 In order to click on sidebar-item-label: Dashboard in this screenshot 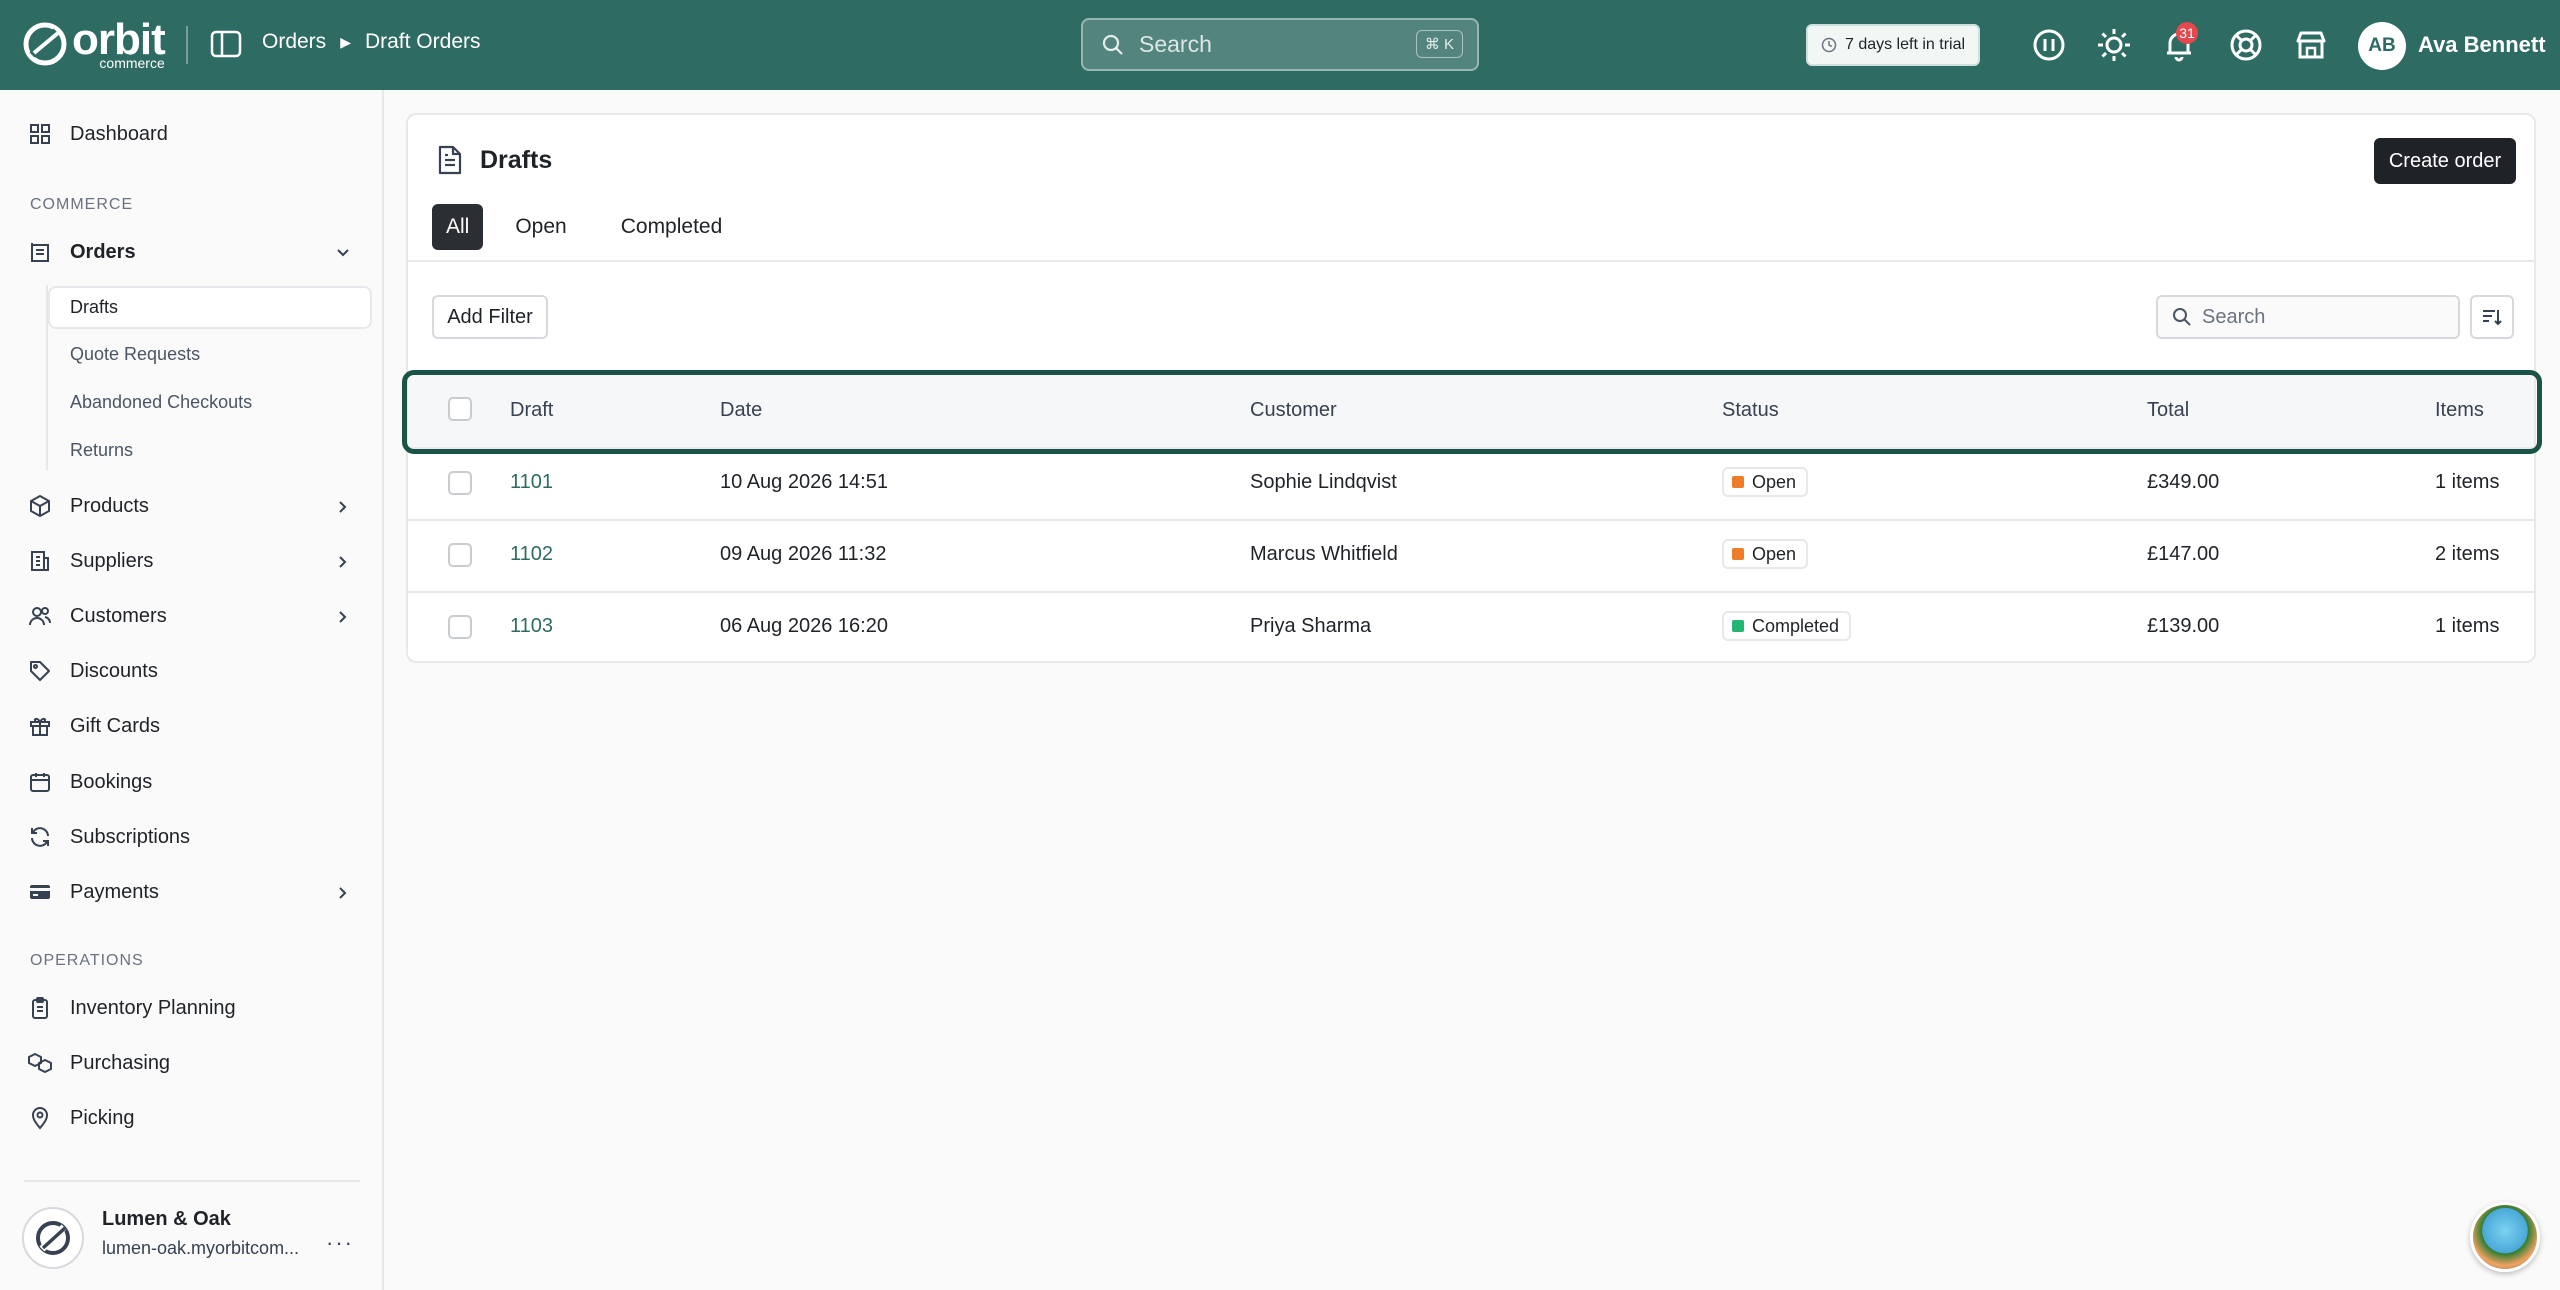, I will do `click(119, 133)`.